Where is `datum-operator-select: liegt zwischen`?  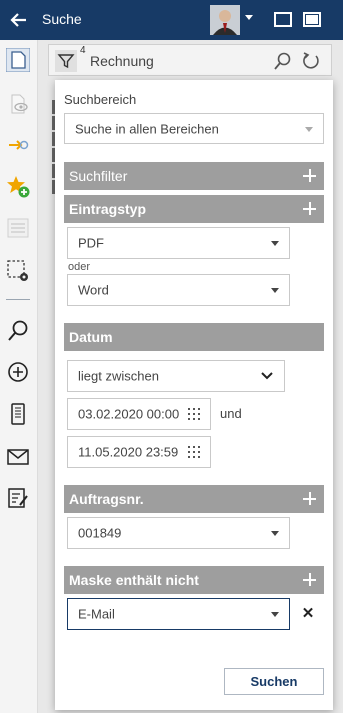 datum-operator-select: liegt zwischen is located at coordinates (176, 376).